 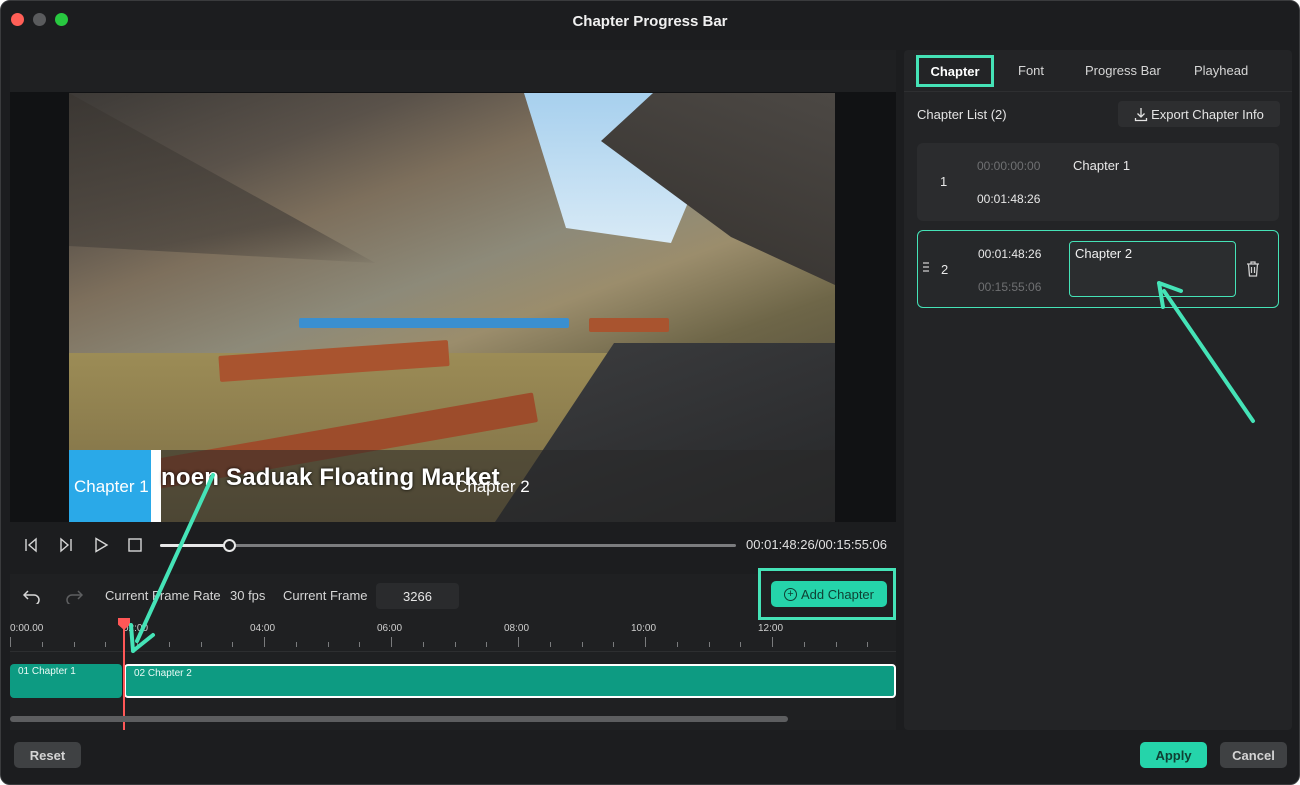 I want to click on close-window-button, so click(x=17, y=19).